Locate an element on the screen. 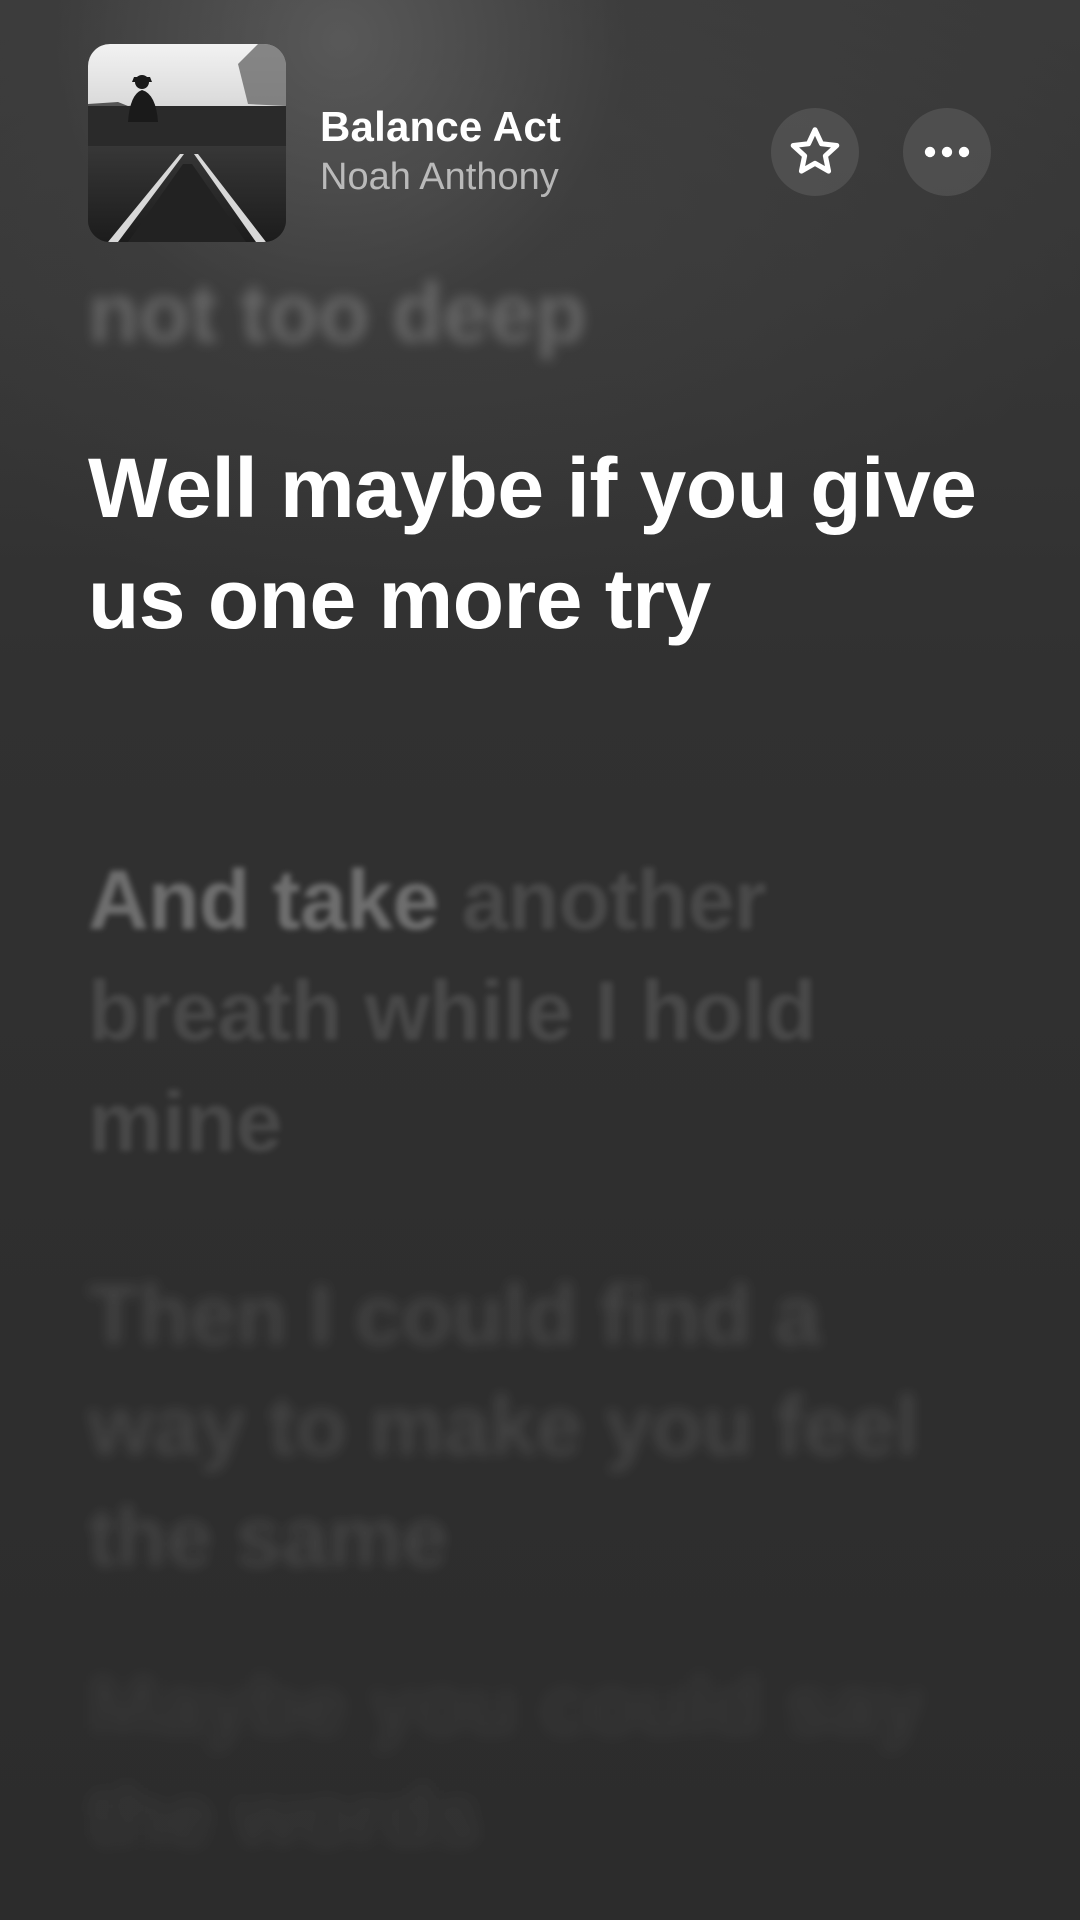  lyric-line-faded: Maybe you could say the words is located at coordinates (534, 1761).